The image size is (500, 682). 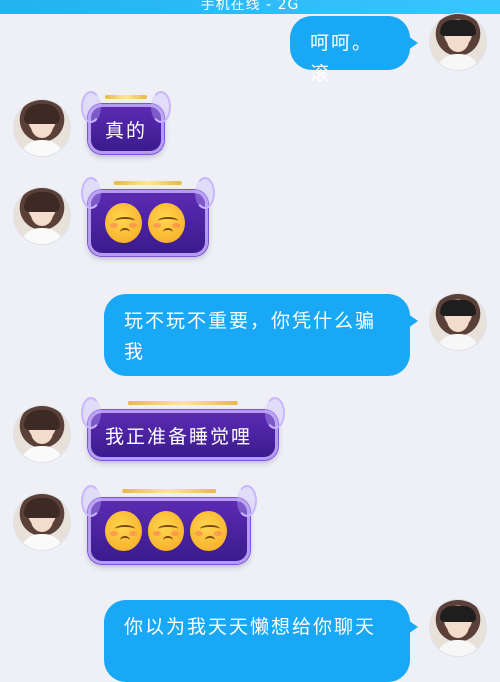 I want to click on message-text: 真的, so click(x=126, y=130).